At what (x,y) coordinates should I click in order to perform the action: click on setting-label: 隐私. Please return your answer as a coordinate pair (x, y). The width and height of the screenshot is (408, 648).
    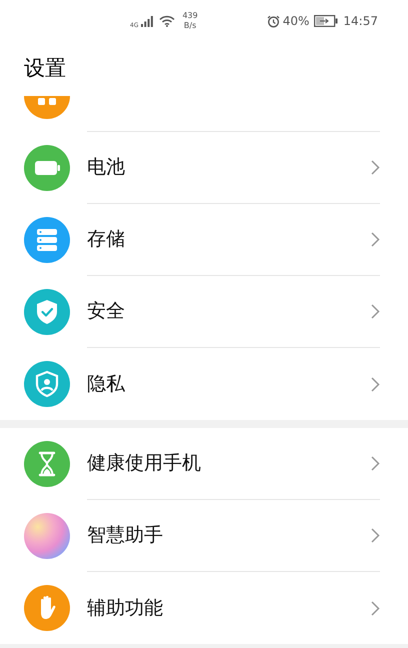
    Looking at the image, I should click on (106, 384).